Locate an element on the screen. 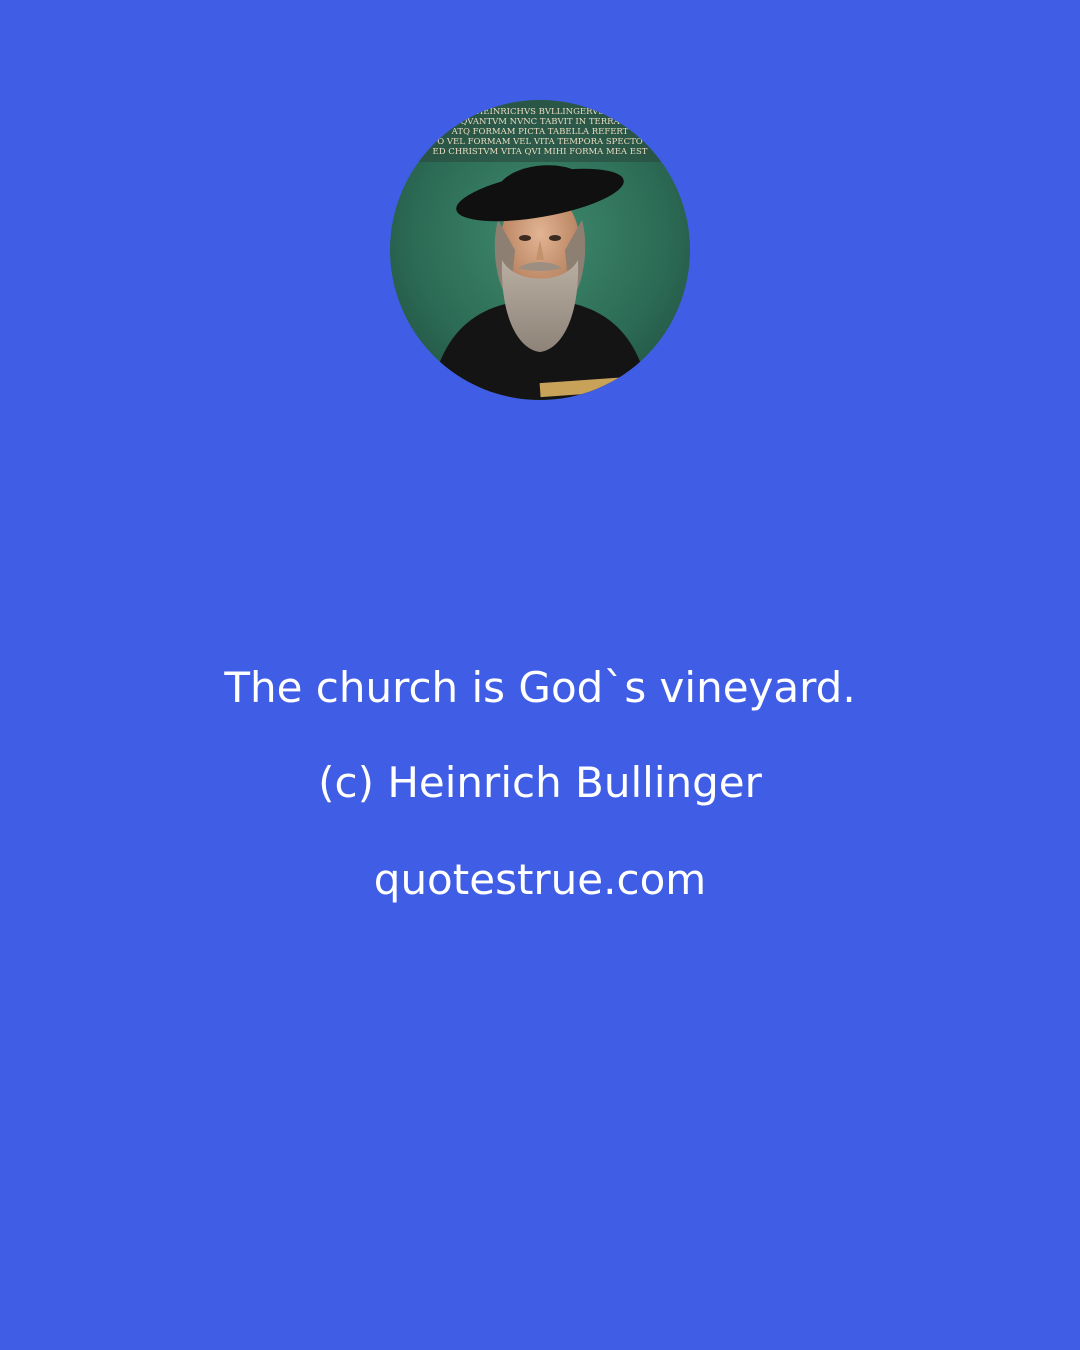 Image resolution: width=1080 pixels, height=1350 pixels. site-name: quotestrue.com is located at coordinates (540, 879).